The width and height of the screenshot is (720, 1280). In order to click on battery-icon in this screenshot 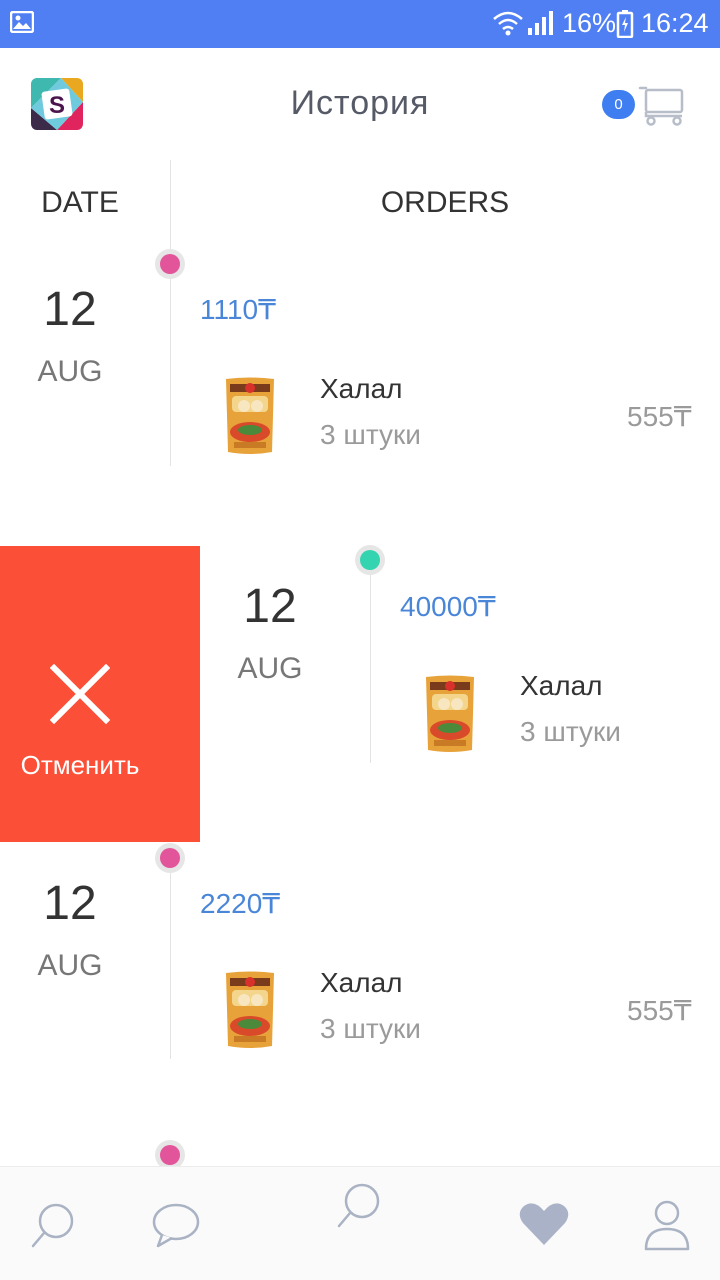, I will do `click(625, 24)`.